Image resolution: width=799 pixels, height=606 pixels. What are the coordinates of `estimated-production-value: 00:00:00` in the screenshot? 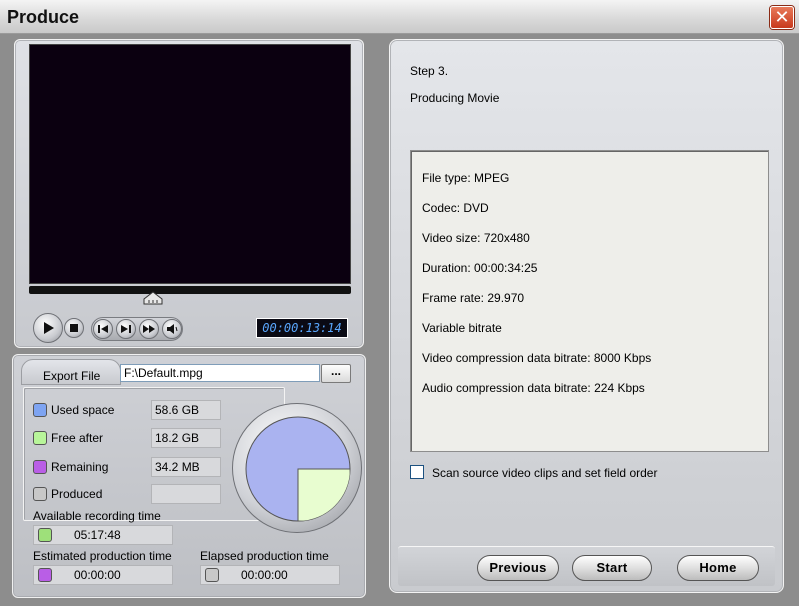 It's located at (97, 575).